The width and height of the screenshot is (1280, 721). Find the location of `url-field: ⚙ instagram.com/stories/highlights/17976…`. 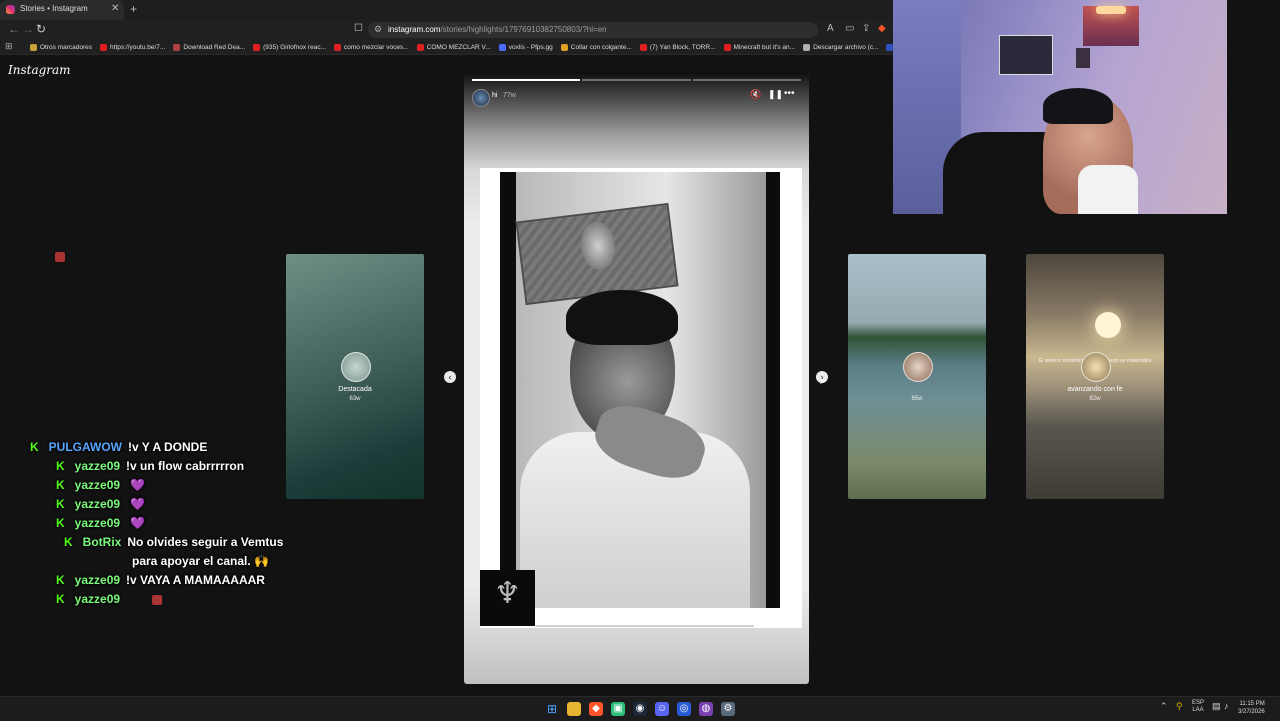

url-field: ⚙ instagram.com/stories/highlights/17976… is located at coordinates (593, 30).